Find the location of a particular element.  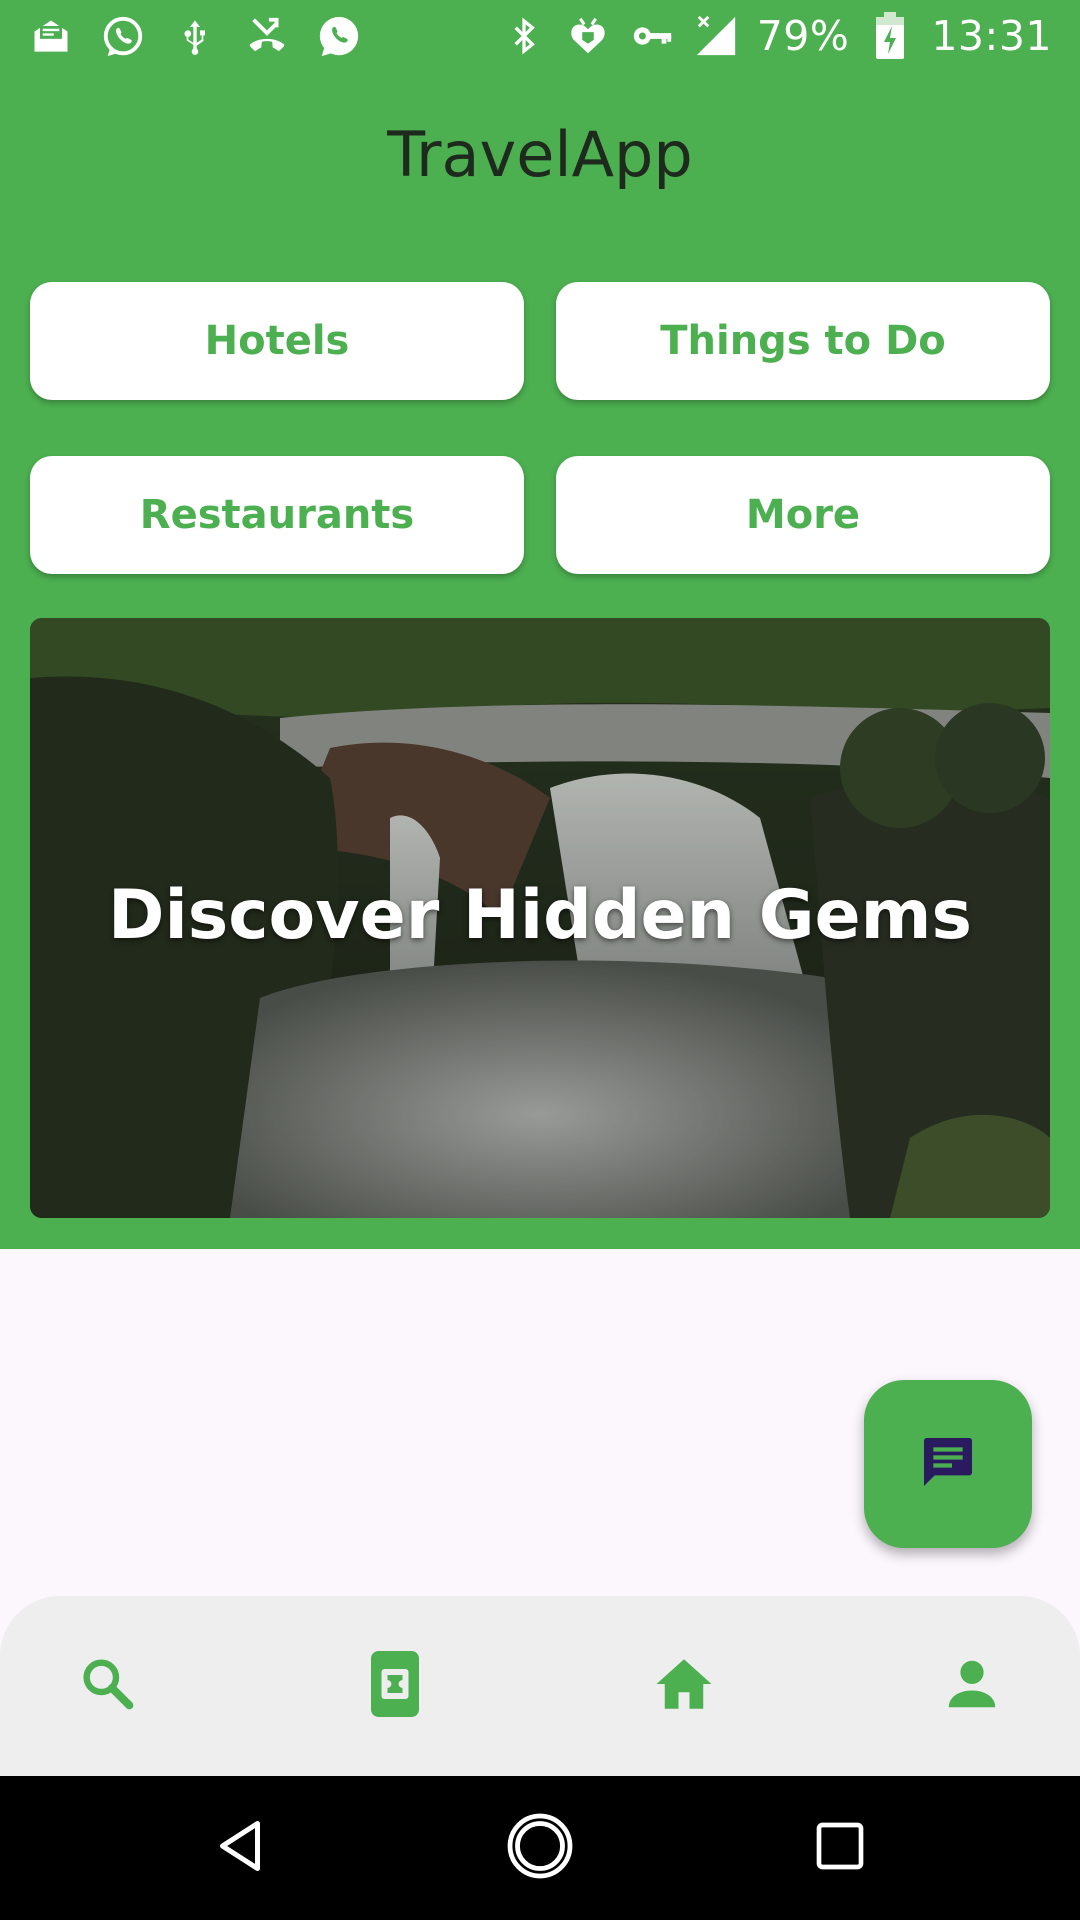

search-icon is located at coordinates (108, 1686).